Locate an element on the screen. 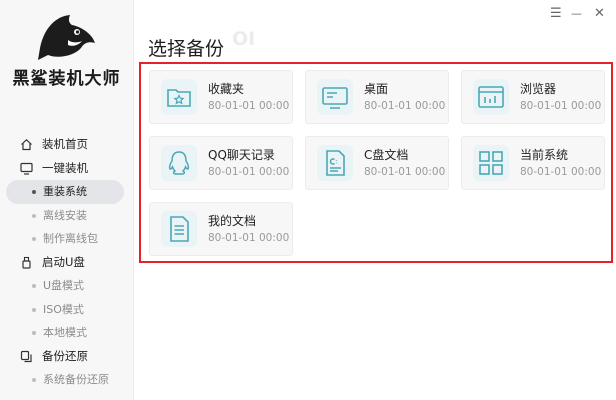 This screenshot has height=400, width=616. nav-section-home: 装机首页 is located at coordinates (66, 145).